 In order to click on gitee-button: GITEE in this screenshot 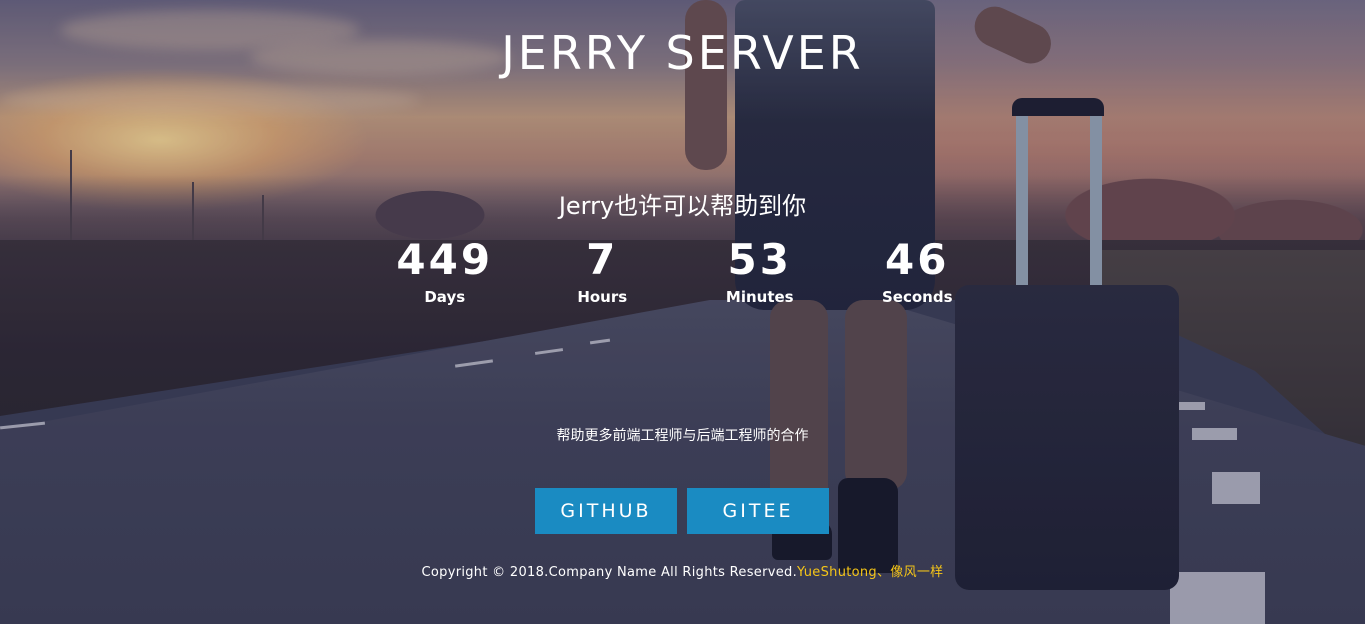, I will do `click(758, 511)`.